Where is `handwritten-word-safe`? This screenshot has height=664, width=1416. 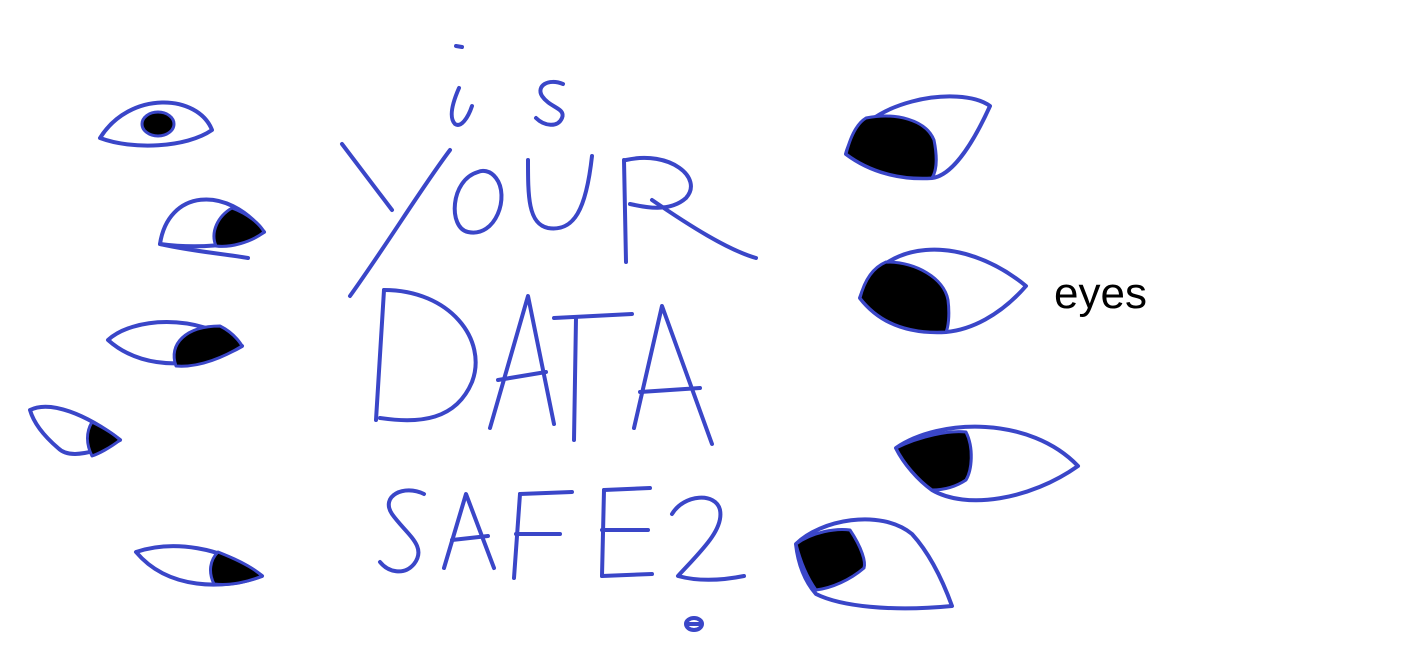
handwritten-word-safe is located at coordinates (562, 559).